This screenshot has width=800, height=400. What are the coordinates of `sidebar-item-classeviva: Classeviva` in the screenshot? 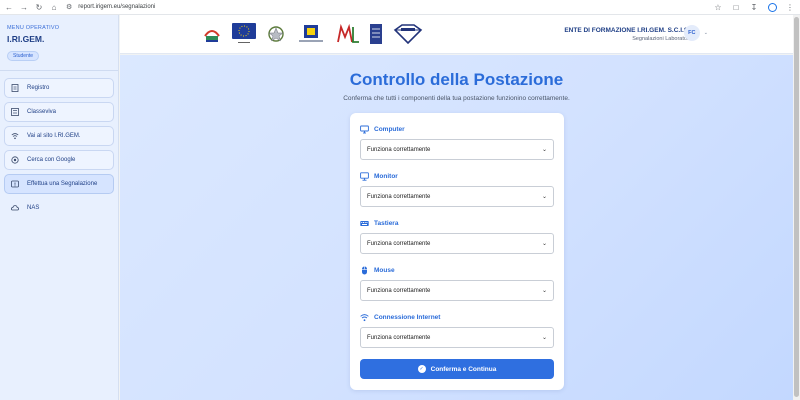 It's located at (59, 112).